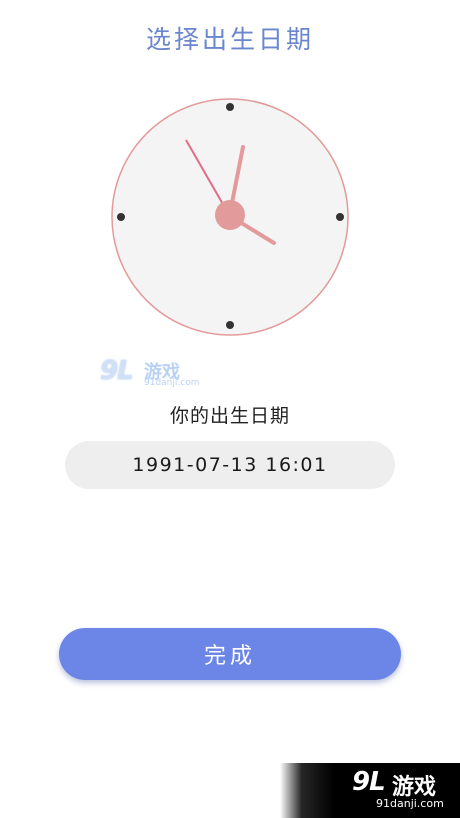 The width and height of the screenshot is (460, 818). I want to click on clock-center-knob, so click(230, 215).